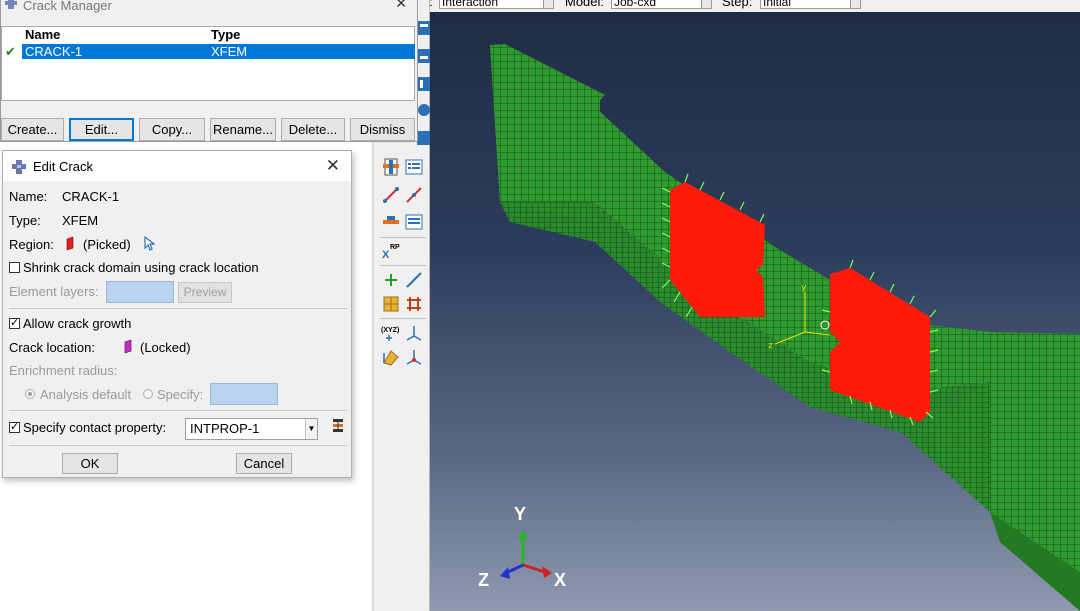  I want to click on specify-contact-label: Specify contact property:, so click(95, 427).